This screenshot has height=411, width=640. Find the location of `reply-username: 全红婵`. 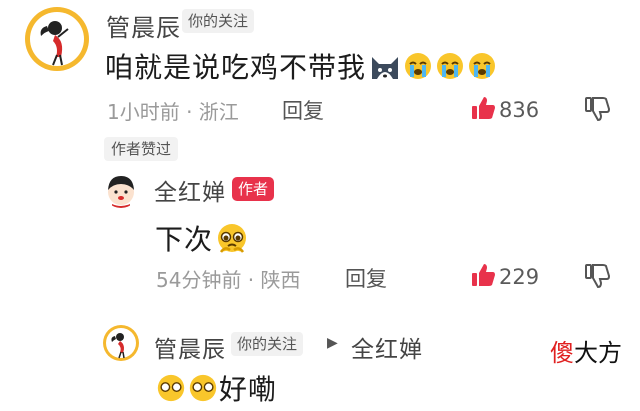

reply-username: 全红婵 is located at coordinates (190, 190).